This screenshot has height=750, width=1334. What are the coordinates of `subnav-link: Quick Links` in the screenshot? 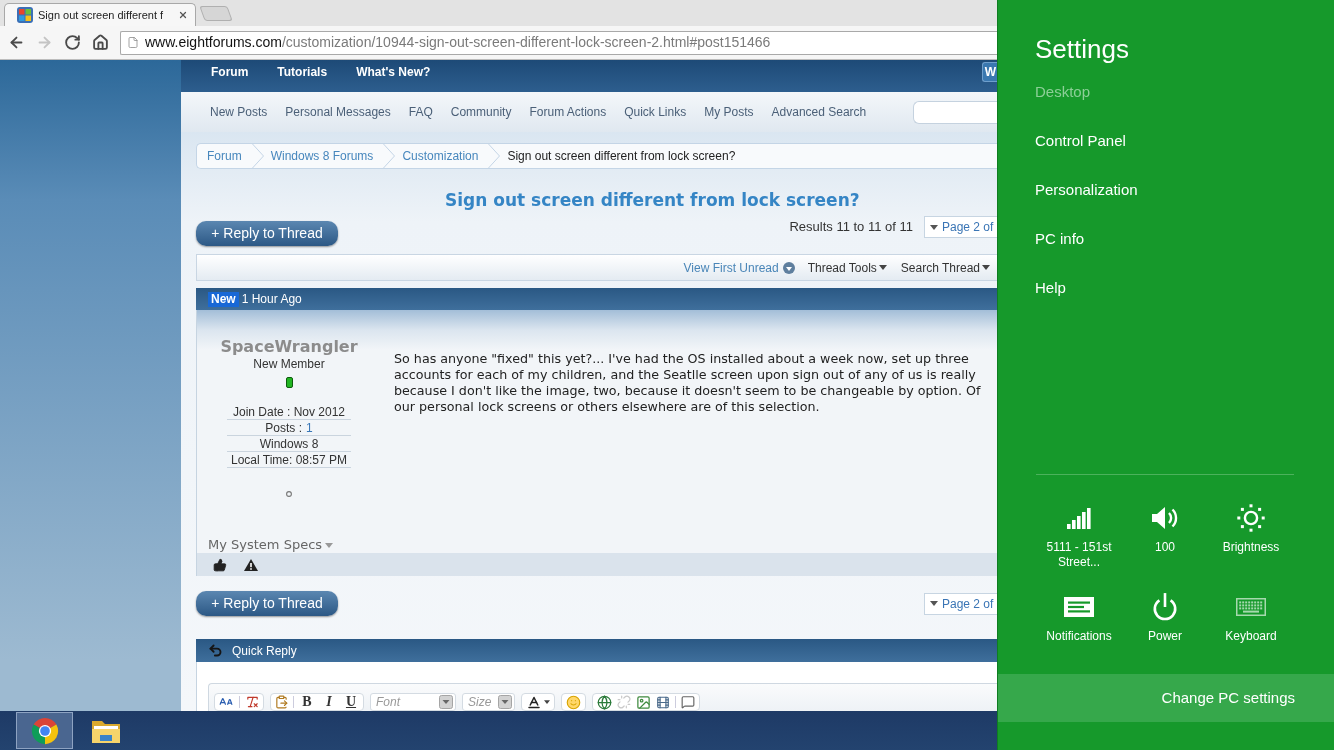 It's located at (655, 112).